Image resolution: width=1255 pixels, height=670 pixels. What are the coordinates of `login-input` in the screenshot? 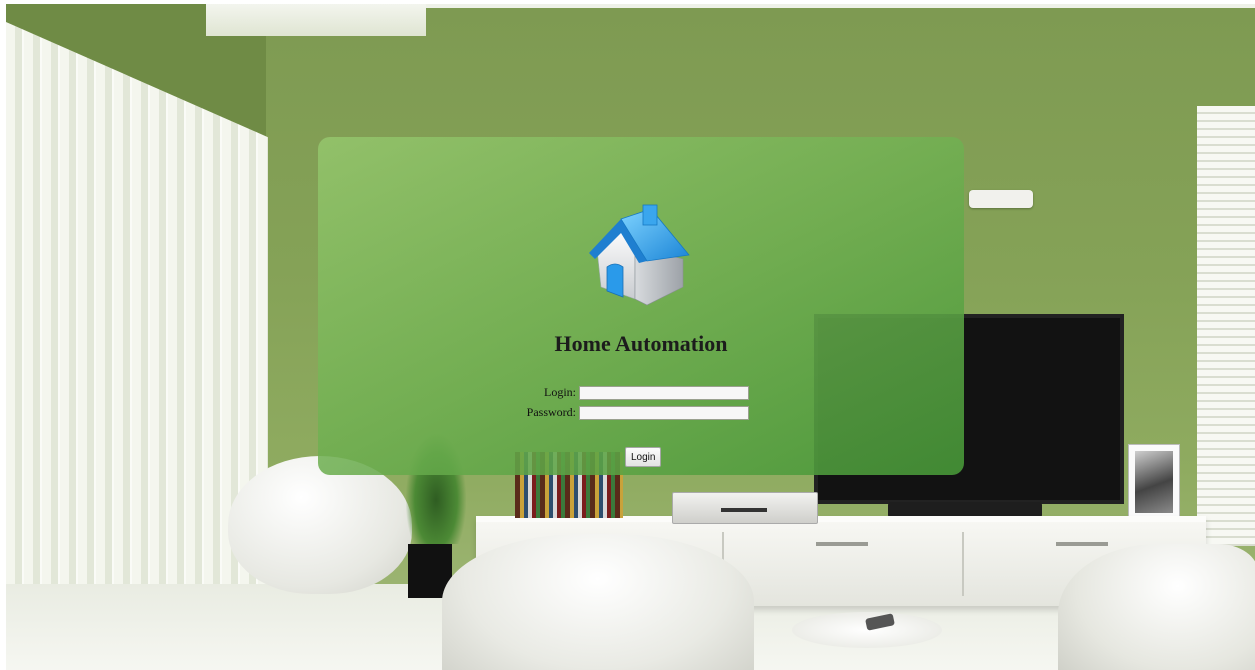 It's located at (664, 393).